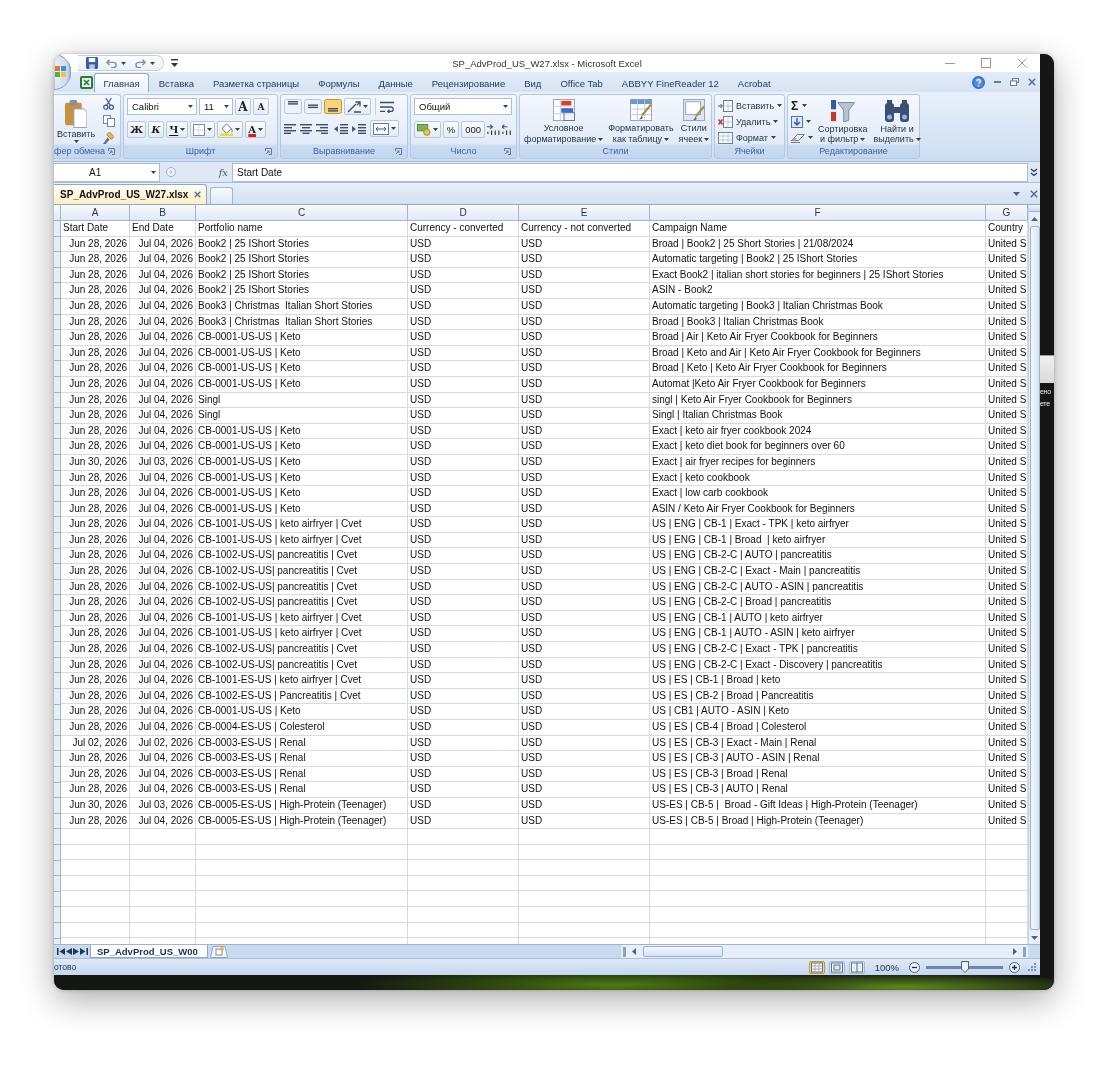 This screenshot has width=1108, height=1090. Describe the element at coordinates (384, 128) in the screenshot. I see `merge-cells-button` at that location.